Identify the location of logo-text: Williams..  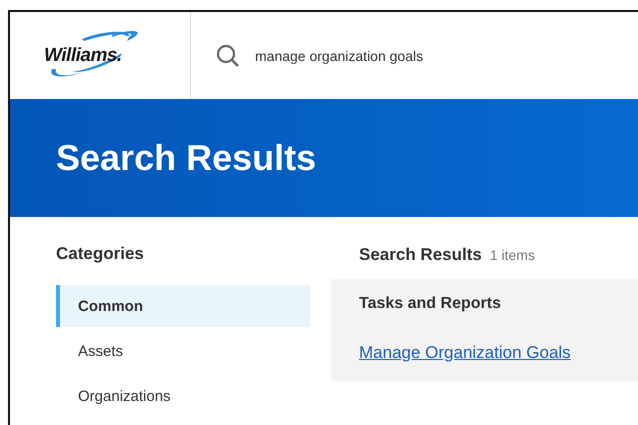
(83, 55).